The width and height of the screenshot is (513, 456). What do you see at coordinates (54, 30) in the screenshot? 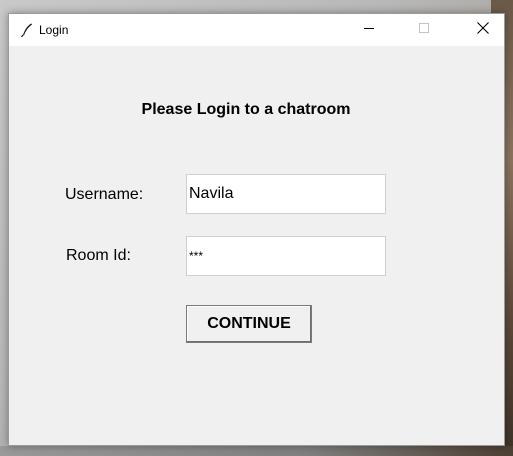
I see `window-title: Login` at bounding box center [54, 30].